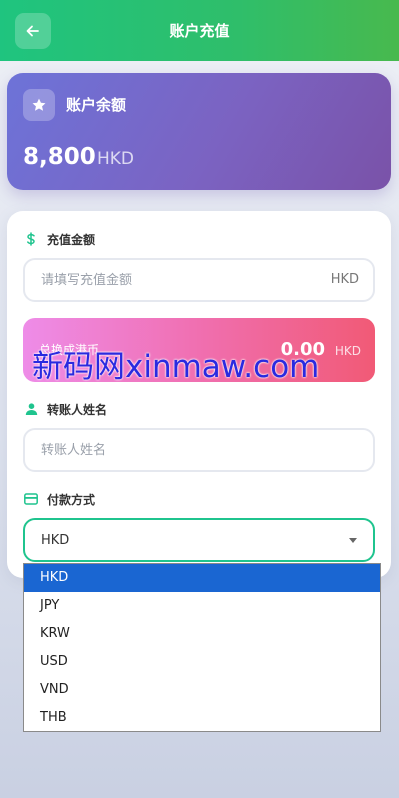  I want to click on credit-card-icon, so click(31, 499).